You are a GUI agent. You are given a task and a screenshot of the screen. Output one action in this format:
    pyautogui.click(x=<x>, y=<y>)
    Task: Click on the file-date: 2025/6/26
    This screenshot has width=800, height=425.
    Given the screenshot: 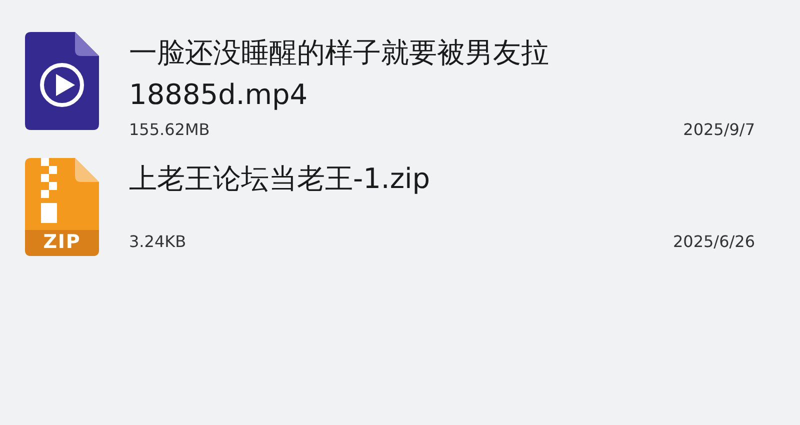 What is the action you would take?
    pyautogui.click(x=713, y=242)
    